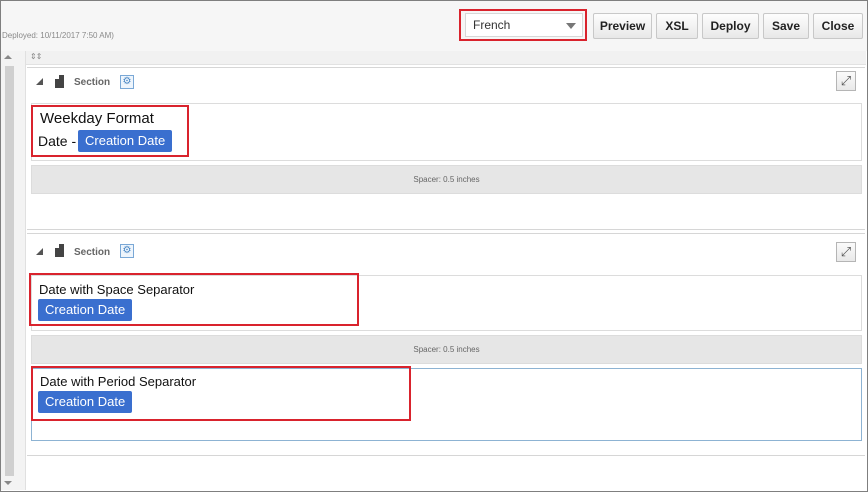 This screenshot has width=868, height=492. Describe the element at coordinates (8, 483) in the screenshot. I see `scroll-down-icon` at that location.